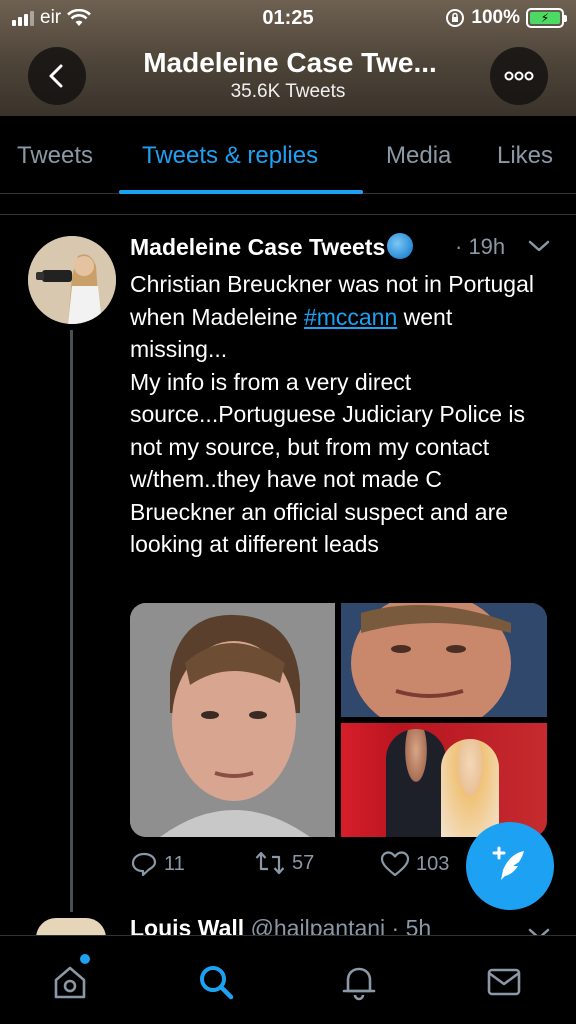 This screenshot has width=576, height=1024. I want to click on battery-icon: ⚡, so click(546, 18).